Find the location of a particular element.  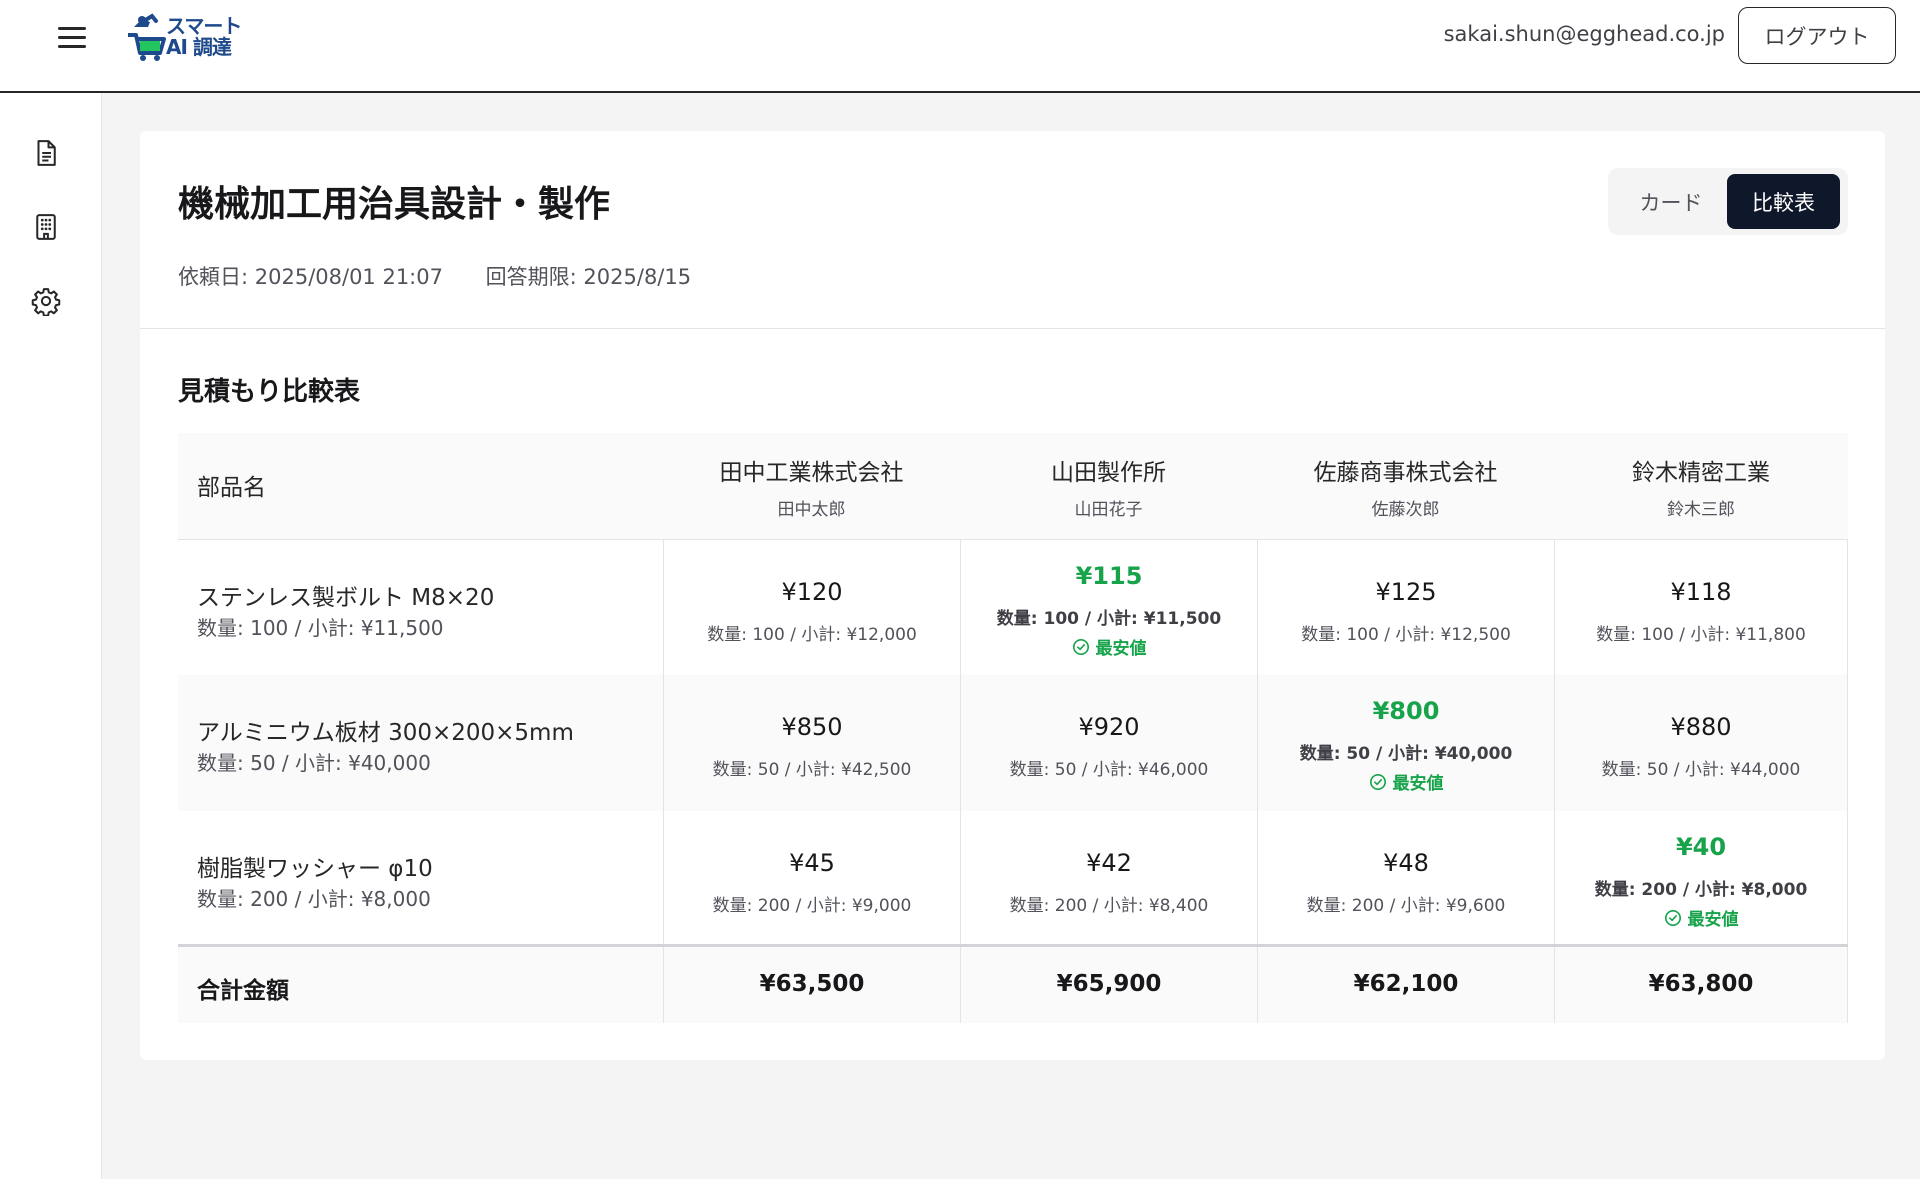

request-date: 依頼日: 2025/08/01 21:07 is located at coordinates (310, 277).